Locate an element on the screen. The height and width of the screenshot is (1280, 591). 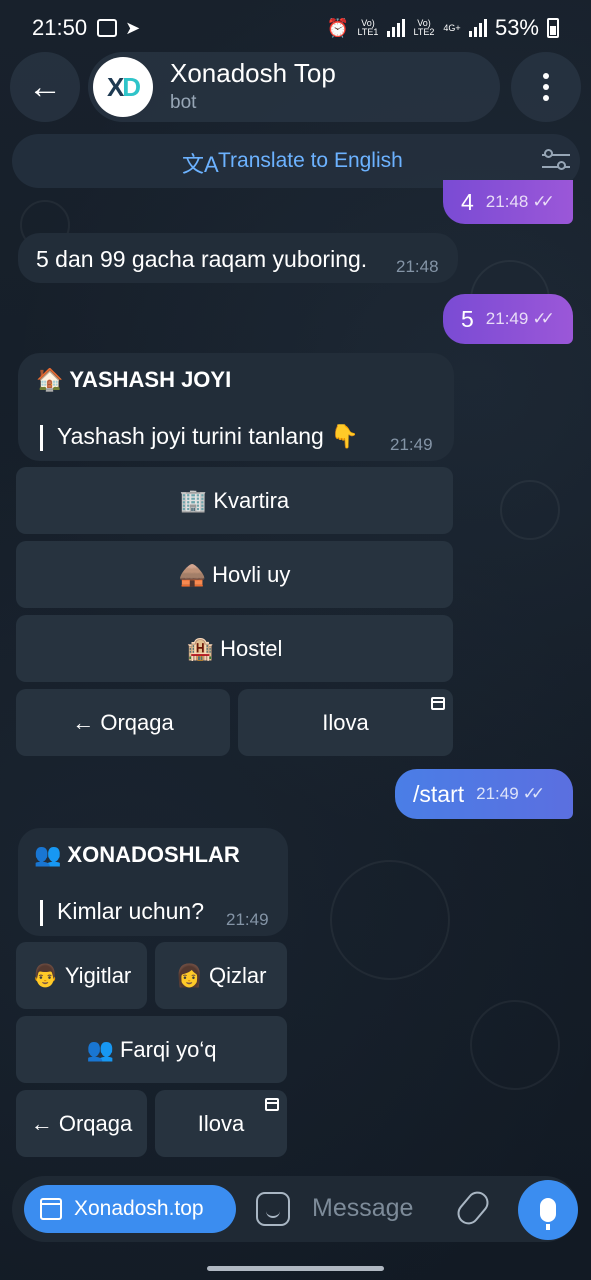
message-title-text: XONADOSHLAR is located at coordinates (153, 854).